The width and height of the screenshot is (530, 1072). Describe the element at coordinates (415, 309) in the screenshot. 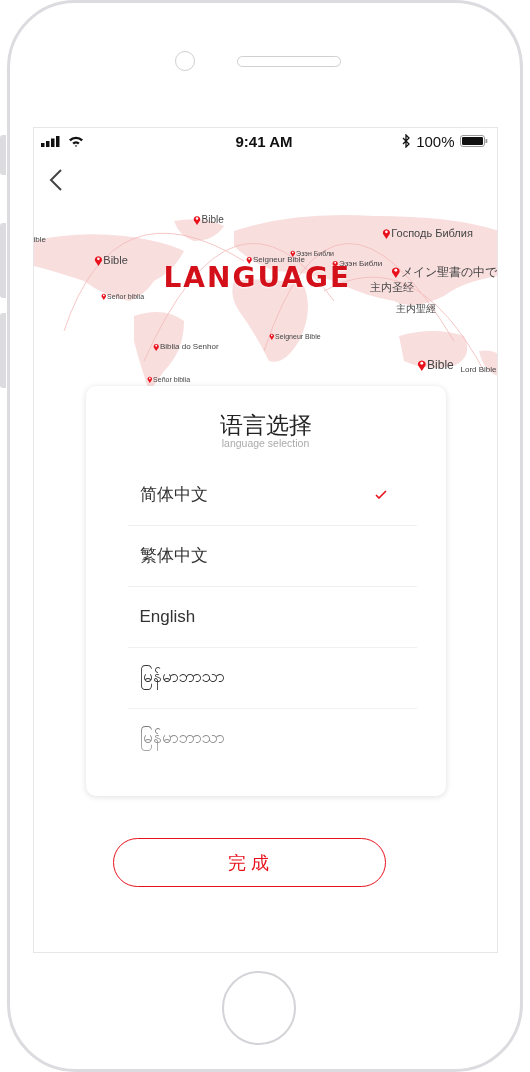

I see `map-label: 主内聖經` at that location.